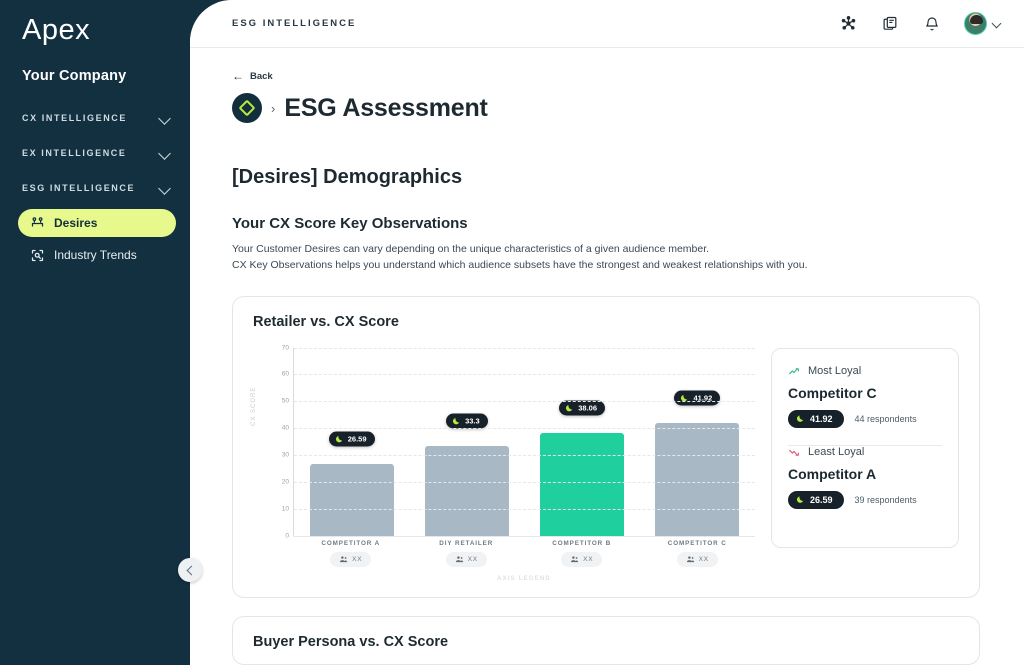 This screenshot has width=1024, height=665. What do you see at coordinates (885, 418) in the screenshot?
I see `insight-respondents: 44 respondents` at bounding box center [885, 418].